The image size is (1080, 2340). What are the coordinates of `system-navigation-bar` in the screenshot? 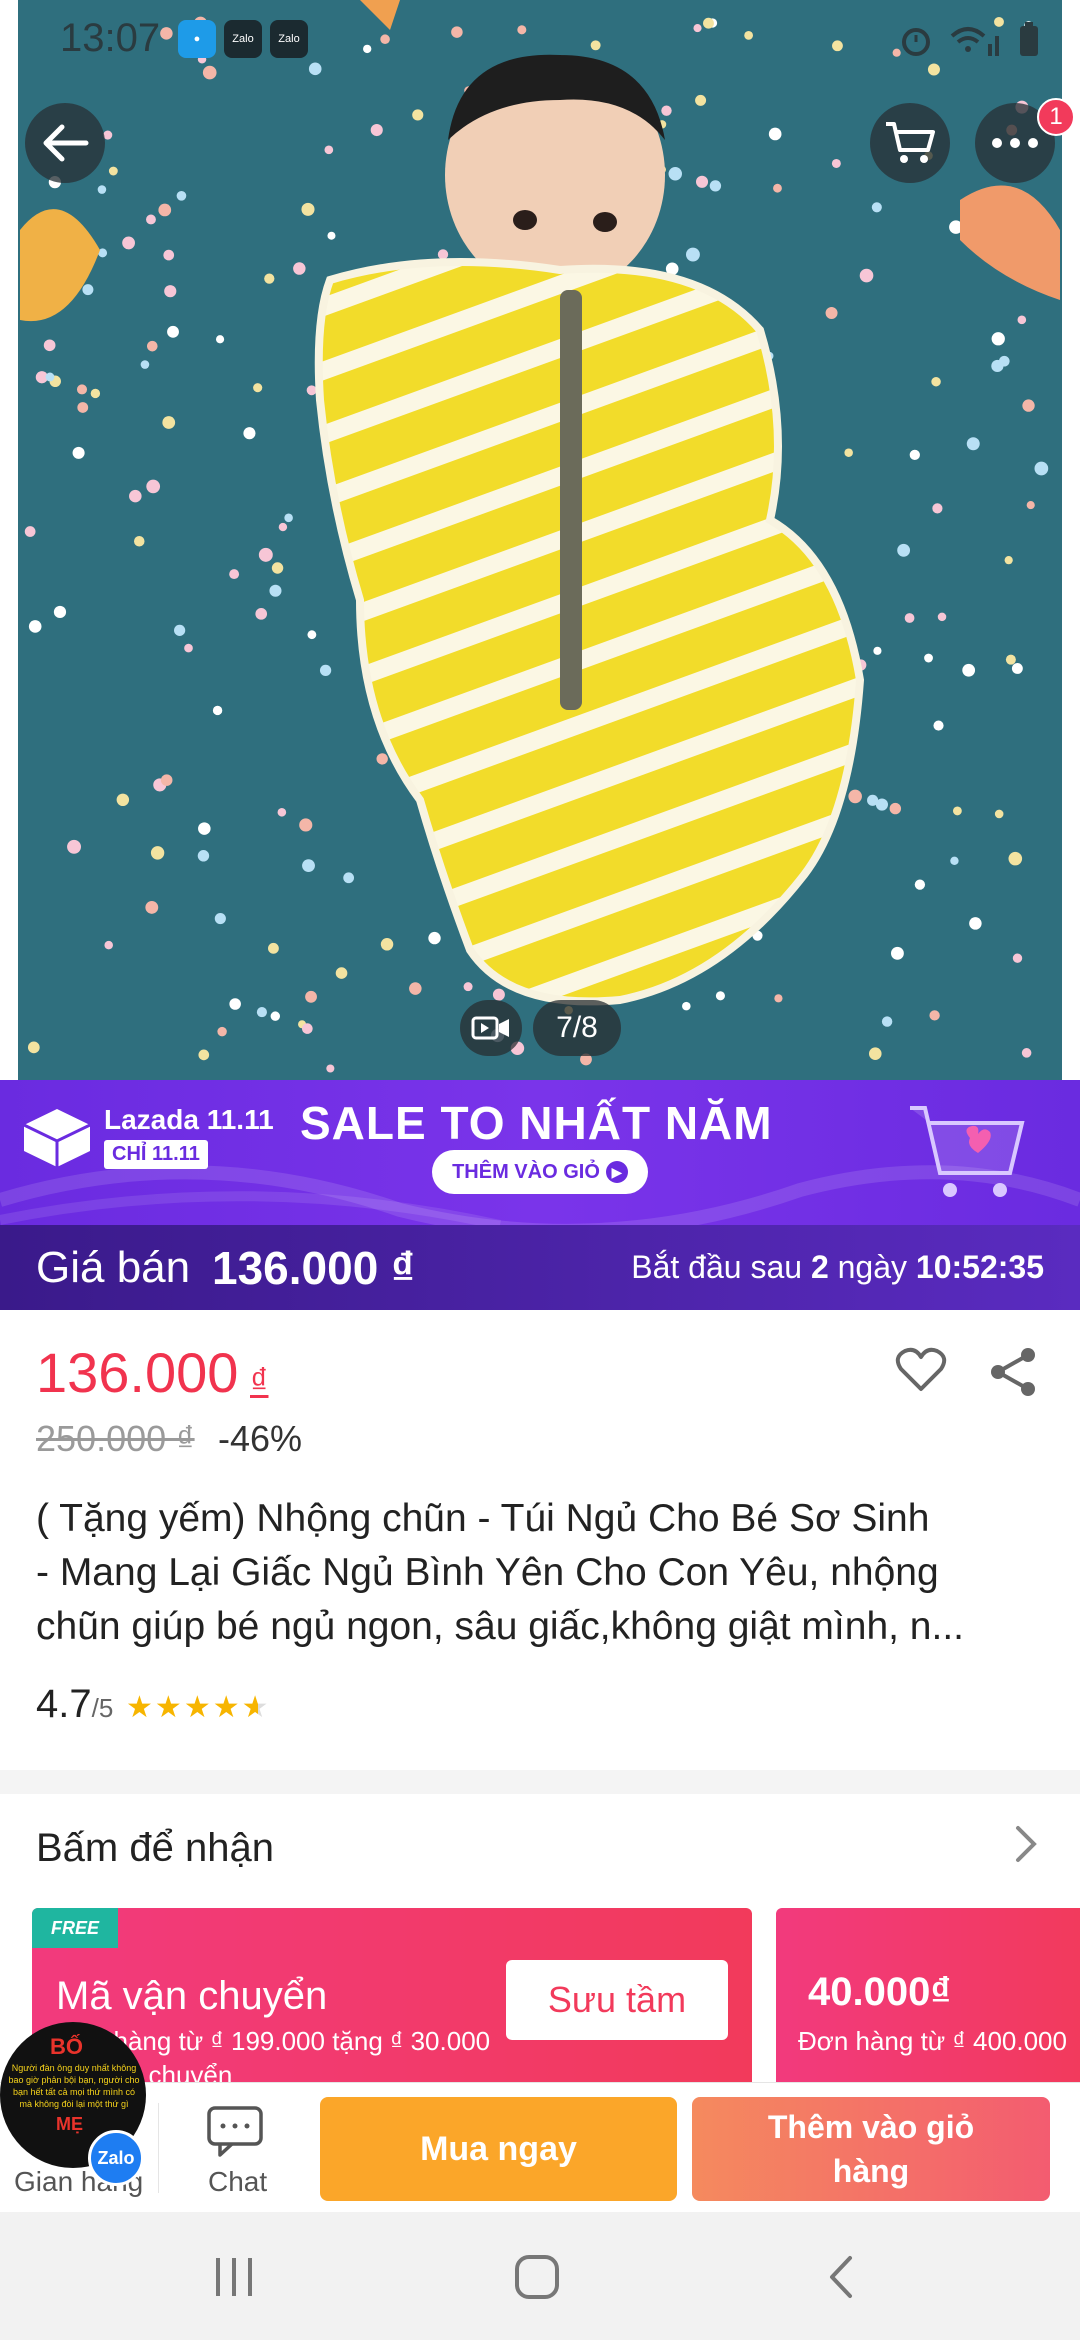 It's located at (540, 2276).